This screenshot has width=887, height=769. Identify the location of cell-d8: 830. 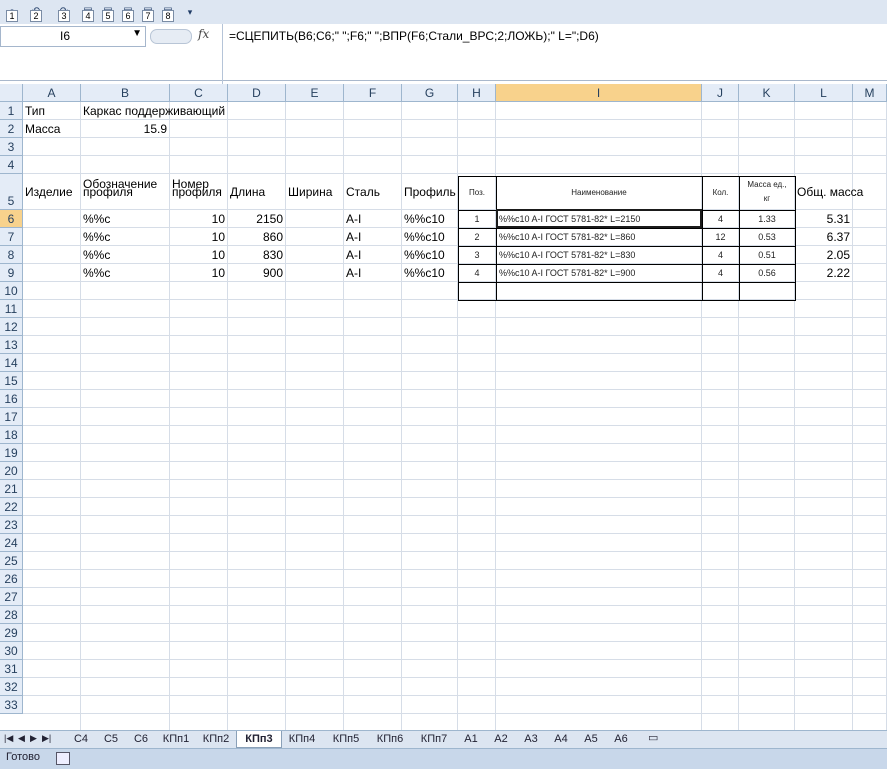
(256, 255).